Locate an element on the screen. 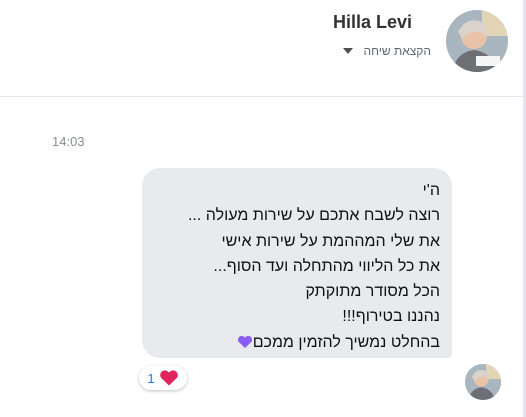  message-line: הכל מסודר מתוקתק is located at coordinates (372, 292).